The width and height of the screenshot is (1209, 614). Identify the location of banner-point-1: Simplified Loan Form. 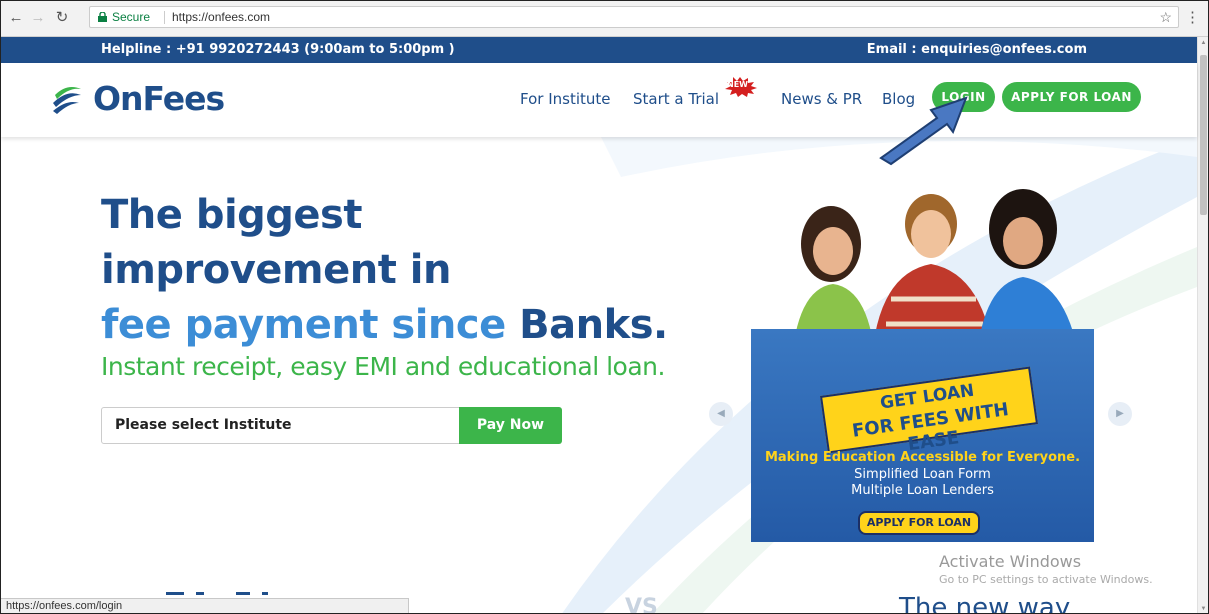
(922, 474).